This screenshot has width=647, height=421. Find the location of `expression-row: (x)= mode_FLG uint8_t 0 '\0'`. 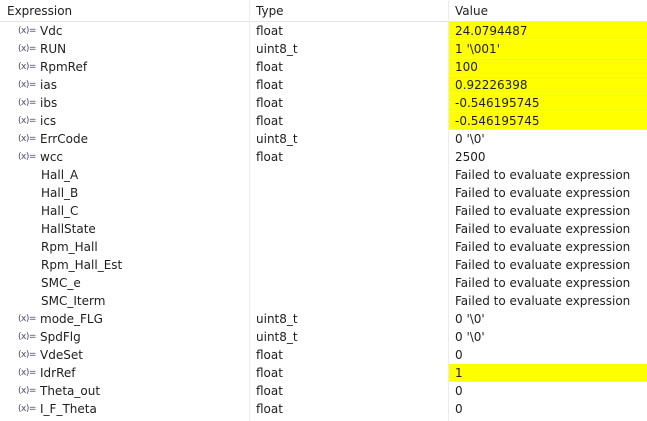

expression-row: (x)= mode_FLG uint8_t 0 '\0' is located at coordinates (323, 319).